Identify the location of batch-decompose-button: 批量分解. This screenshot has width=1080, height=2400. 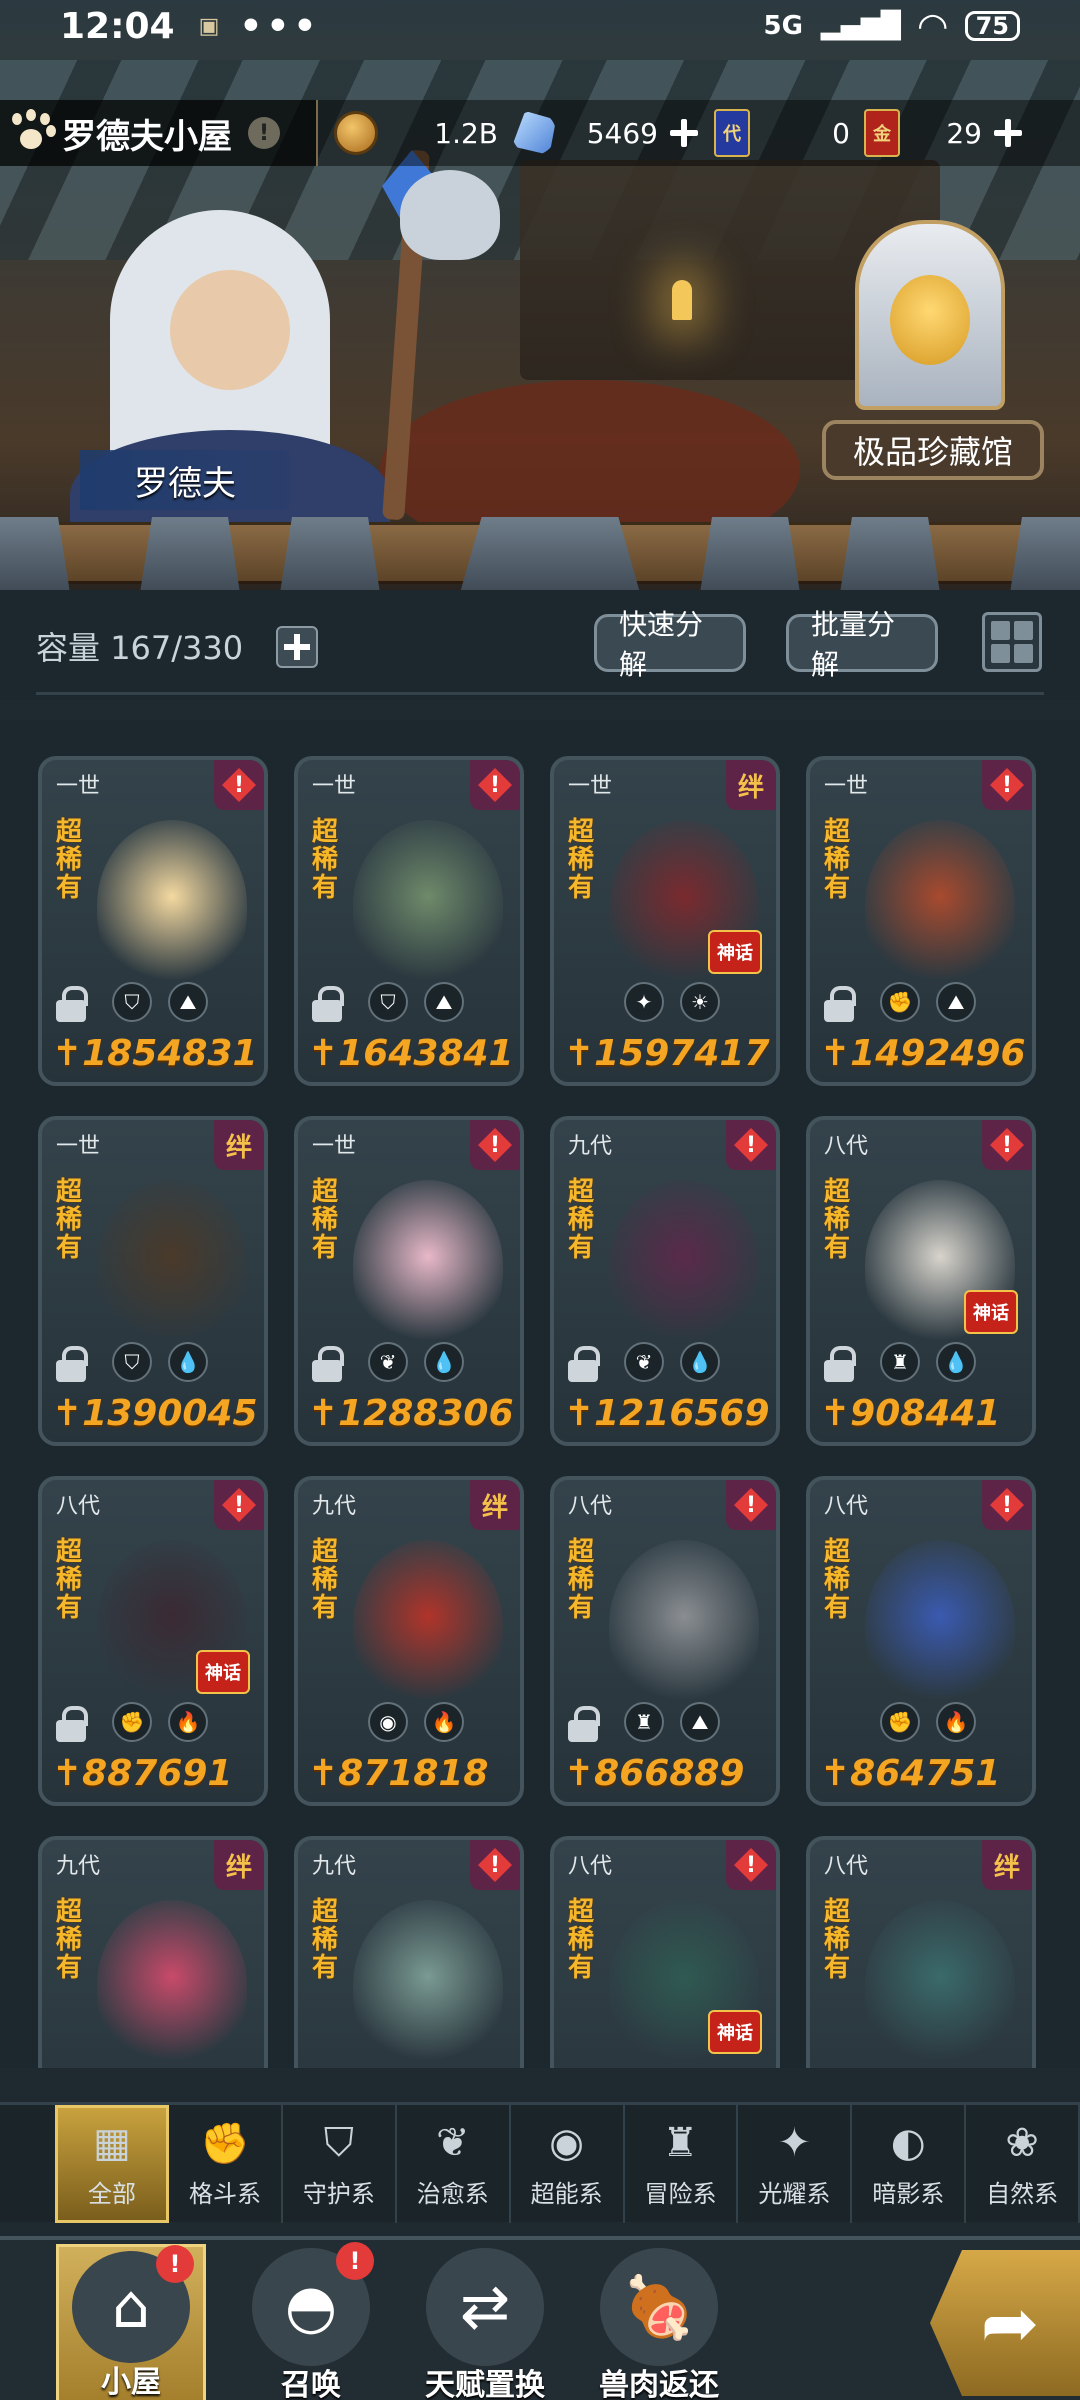
(862, 644).